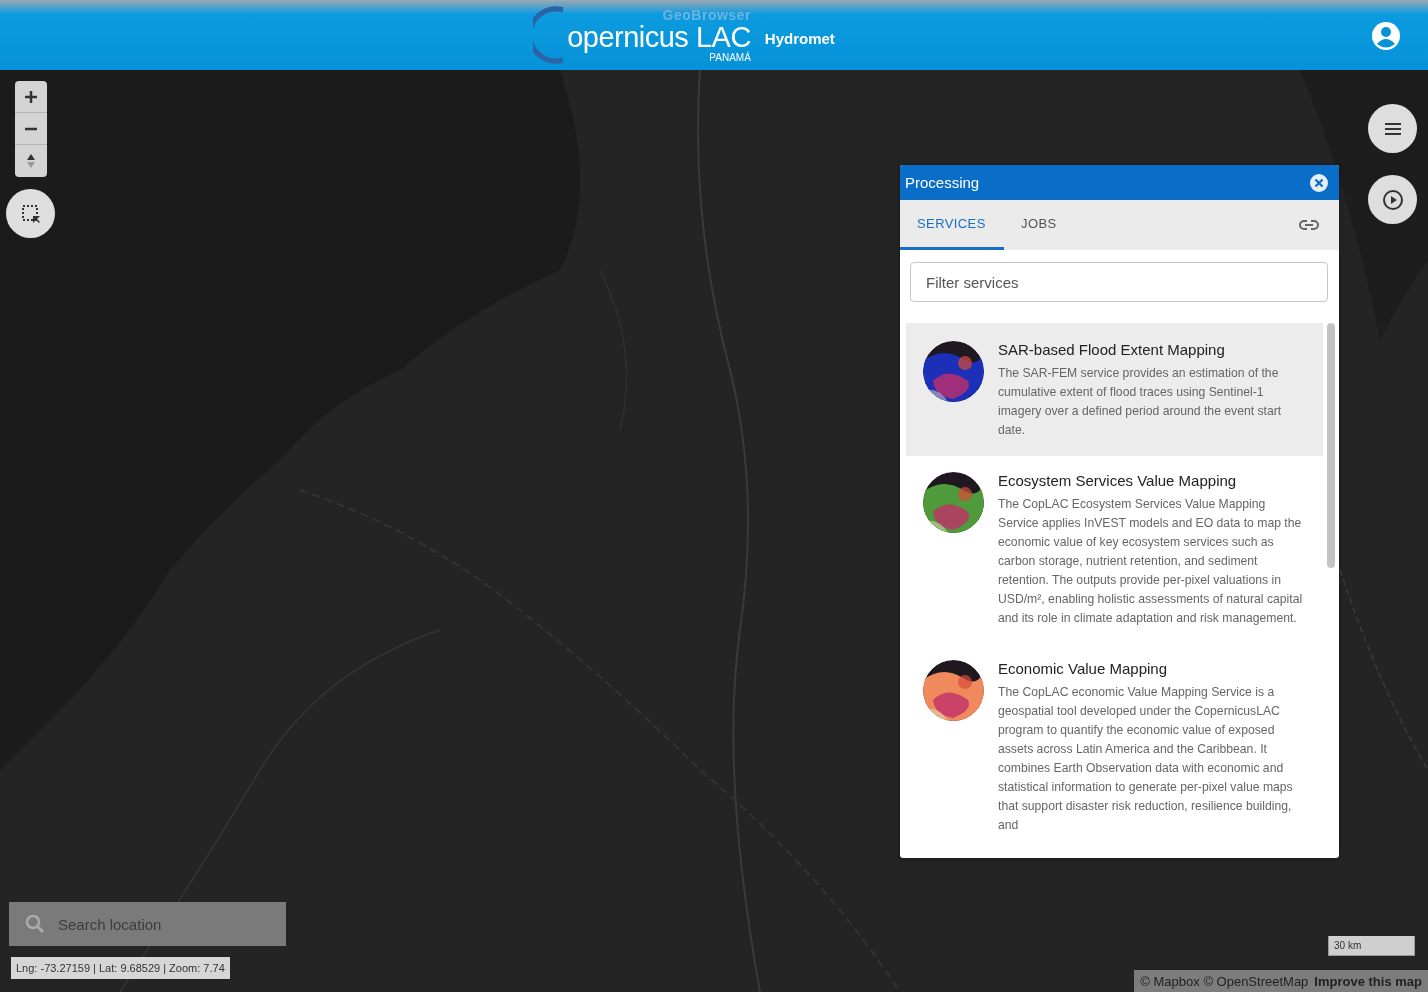 The width and height of the screenshot is (1428, 992). I want to click on filter-field: Filter services, so click(1119, 282).